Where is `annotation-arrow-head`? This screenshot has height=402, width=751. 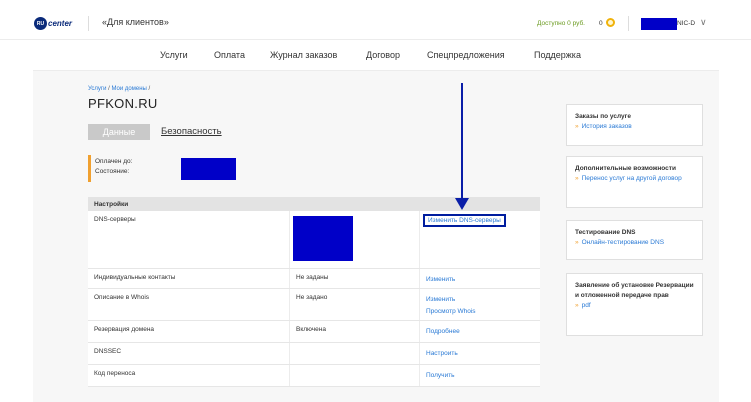
annotation-arrow-head is located at coordinates (462, 204).